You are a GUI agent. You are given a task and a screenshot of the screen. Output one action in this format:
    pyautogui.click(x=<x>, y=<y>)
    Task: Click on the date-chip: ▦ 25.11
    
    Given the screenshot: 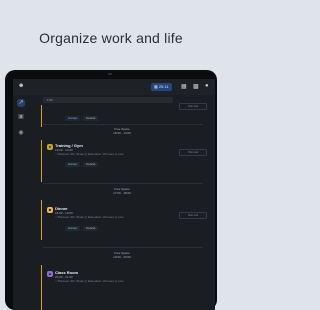 What is the action you would take?
    pyautogui.click(x=161, y=87)
    